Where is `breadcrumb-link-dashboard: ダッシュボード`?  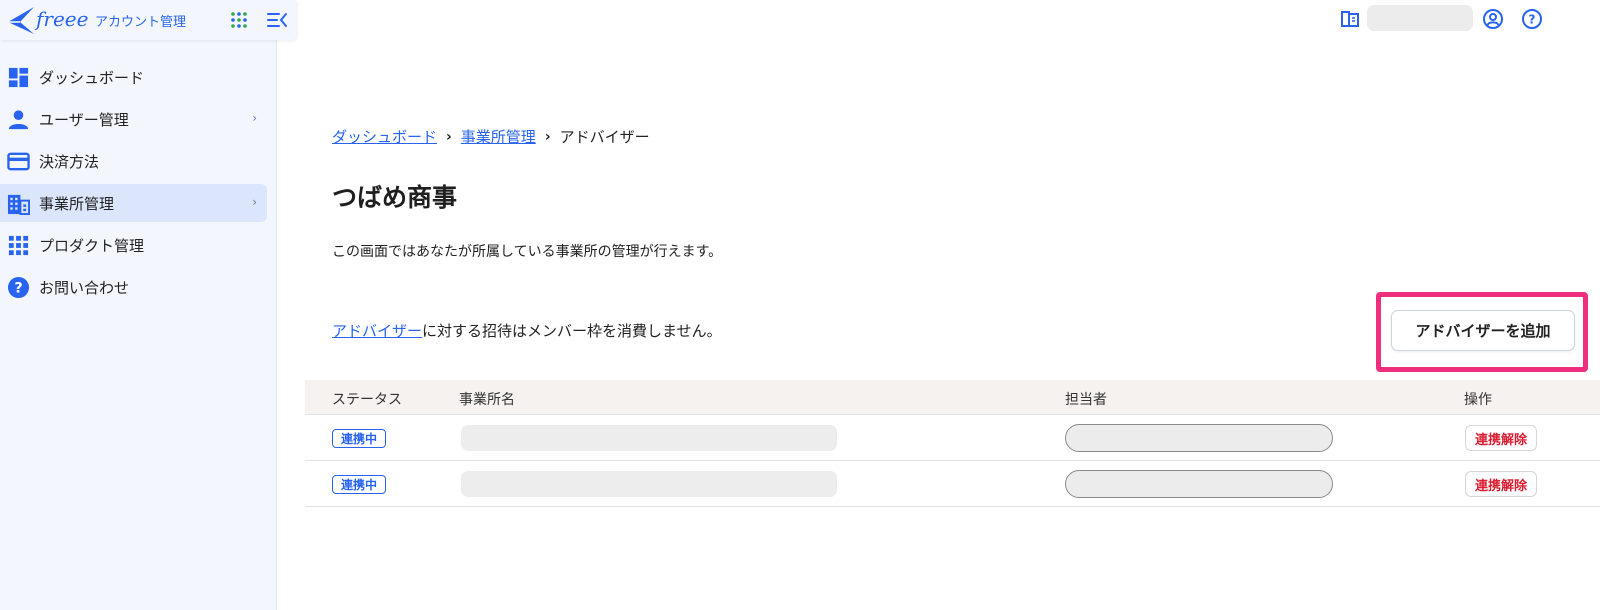
breadcrumb-link-dashboard: ダッシュボード is located at coordinates (384, 136).